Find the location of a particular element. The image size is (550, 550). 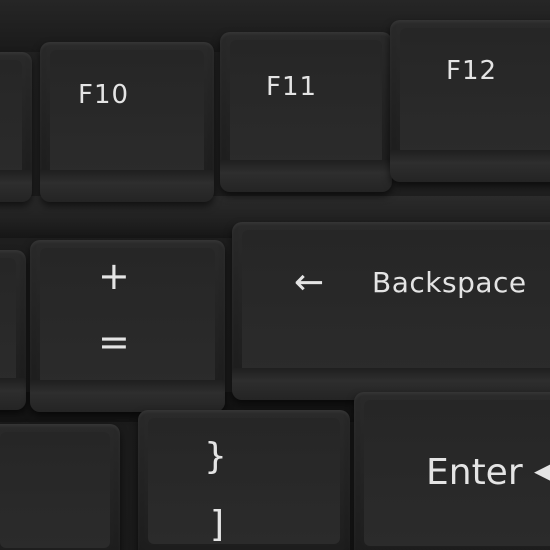

key-right-bracket: } ] is located at coordinates (244, 480).